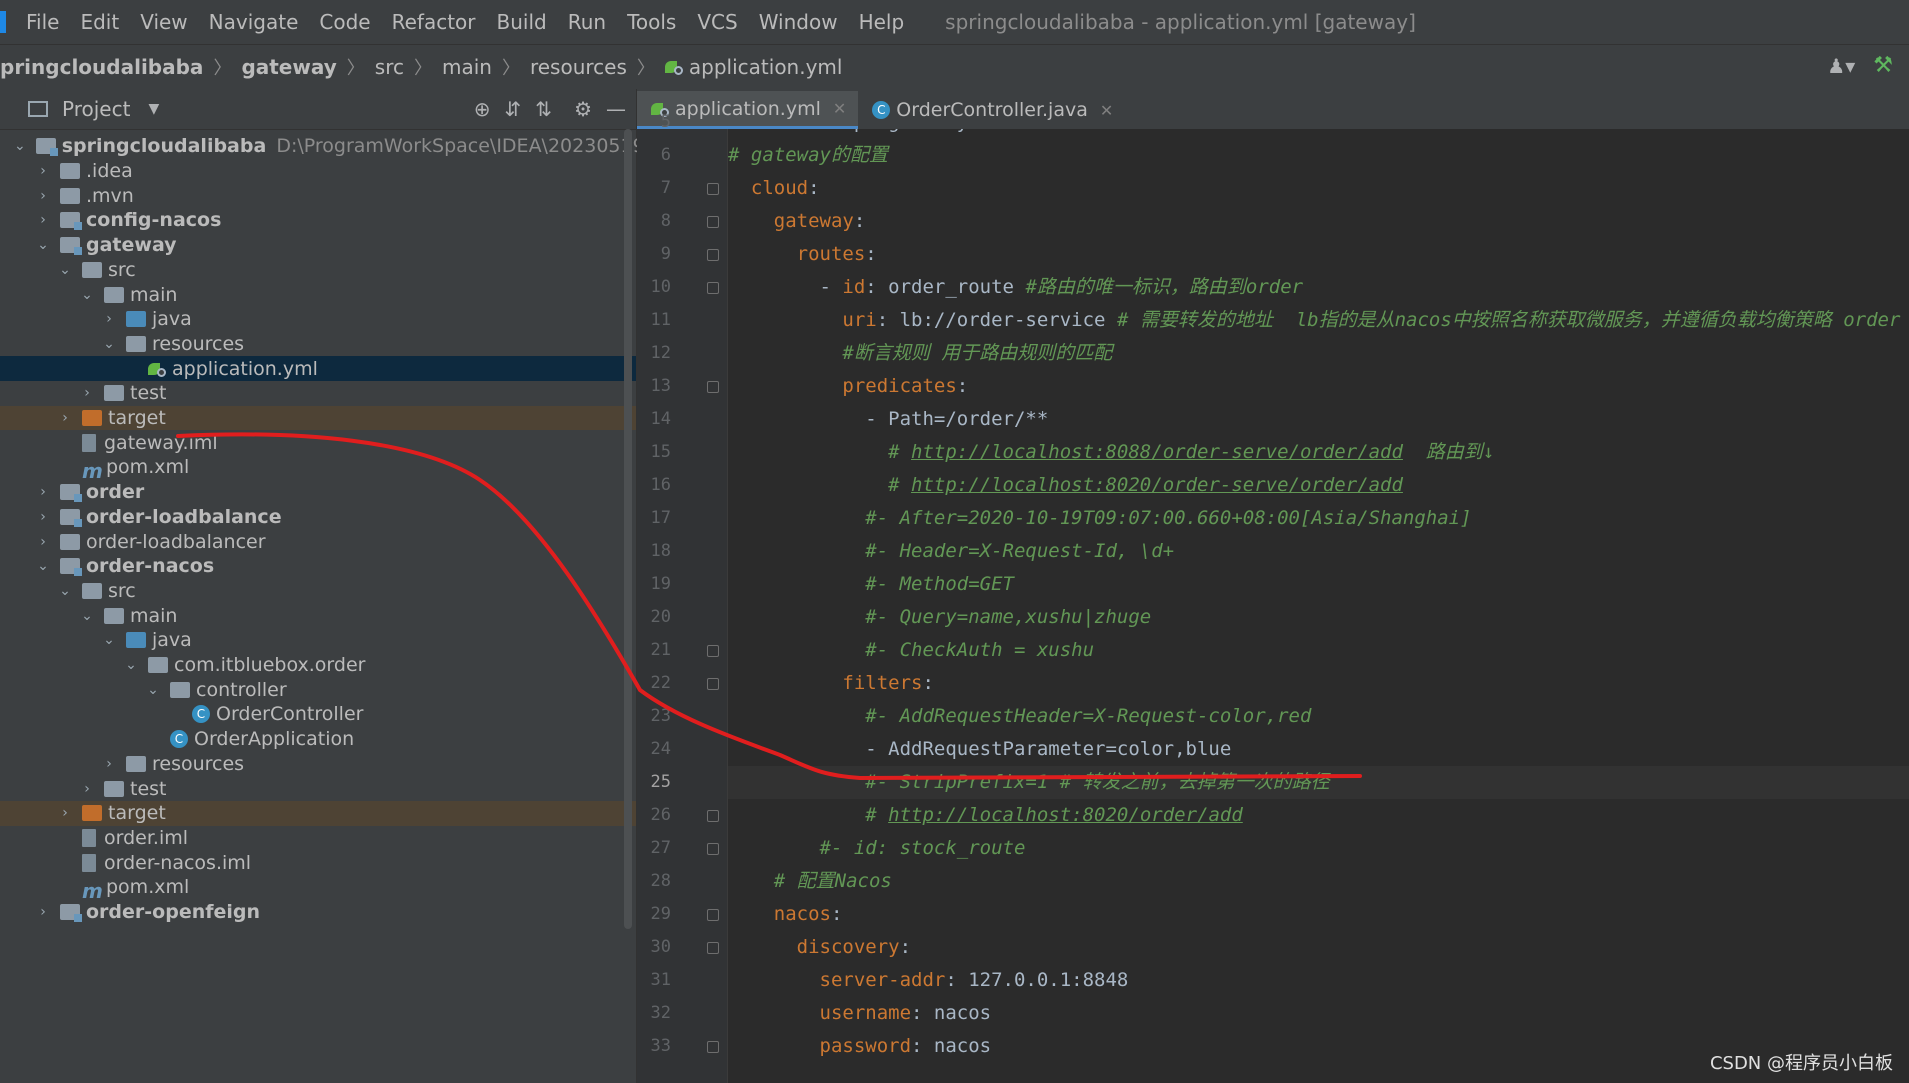  What do you see at coordinates (318, 442) in the screenshot?
I see `tree-item: gateway.iml` at bounding box center [318, 442].